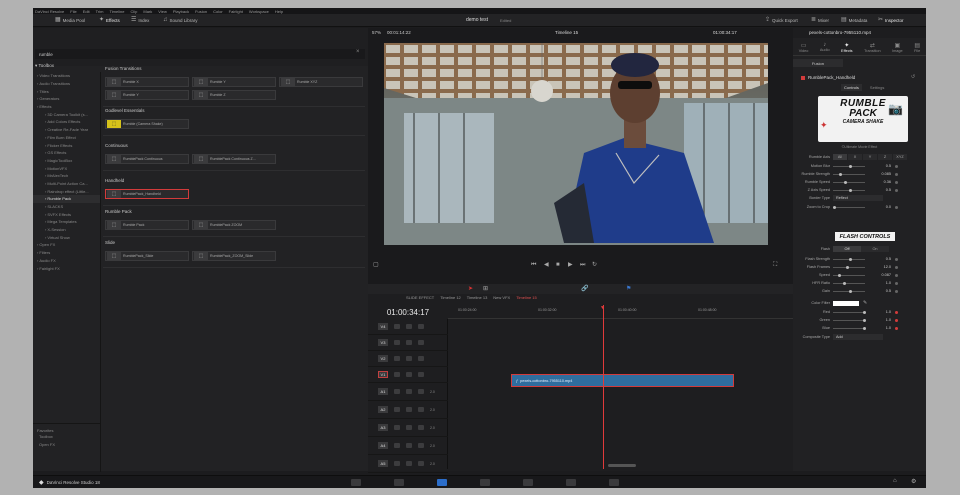  I want to click on video-clip: ƒ pexels-cottonbro-7955110.mp4, so click(622, 380).